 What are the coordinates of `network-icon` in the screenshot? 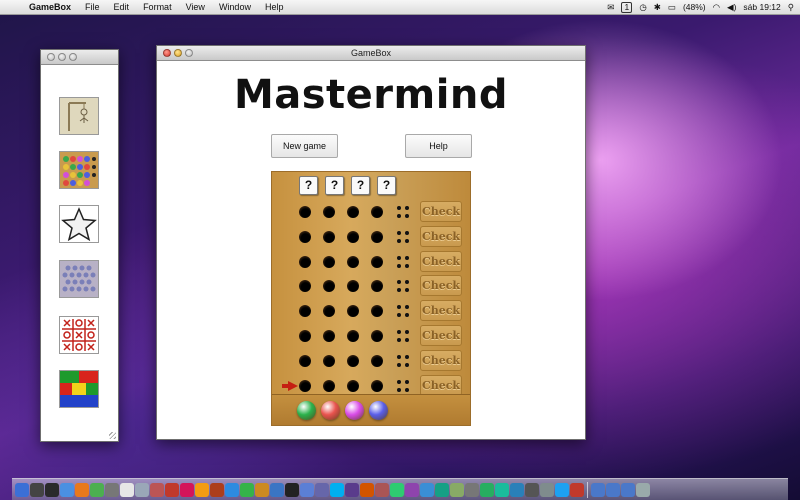 It's located at (322, 489).